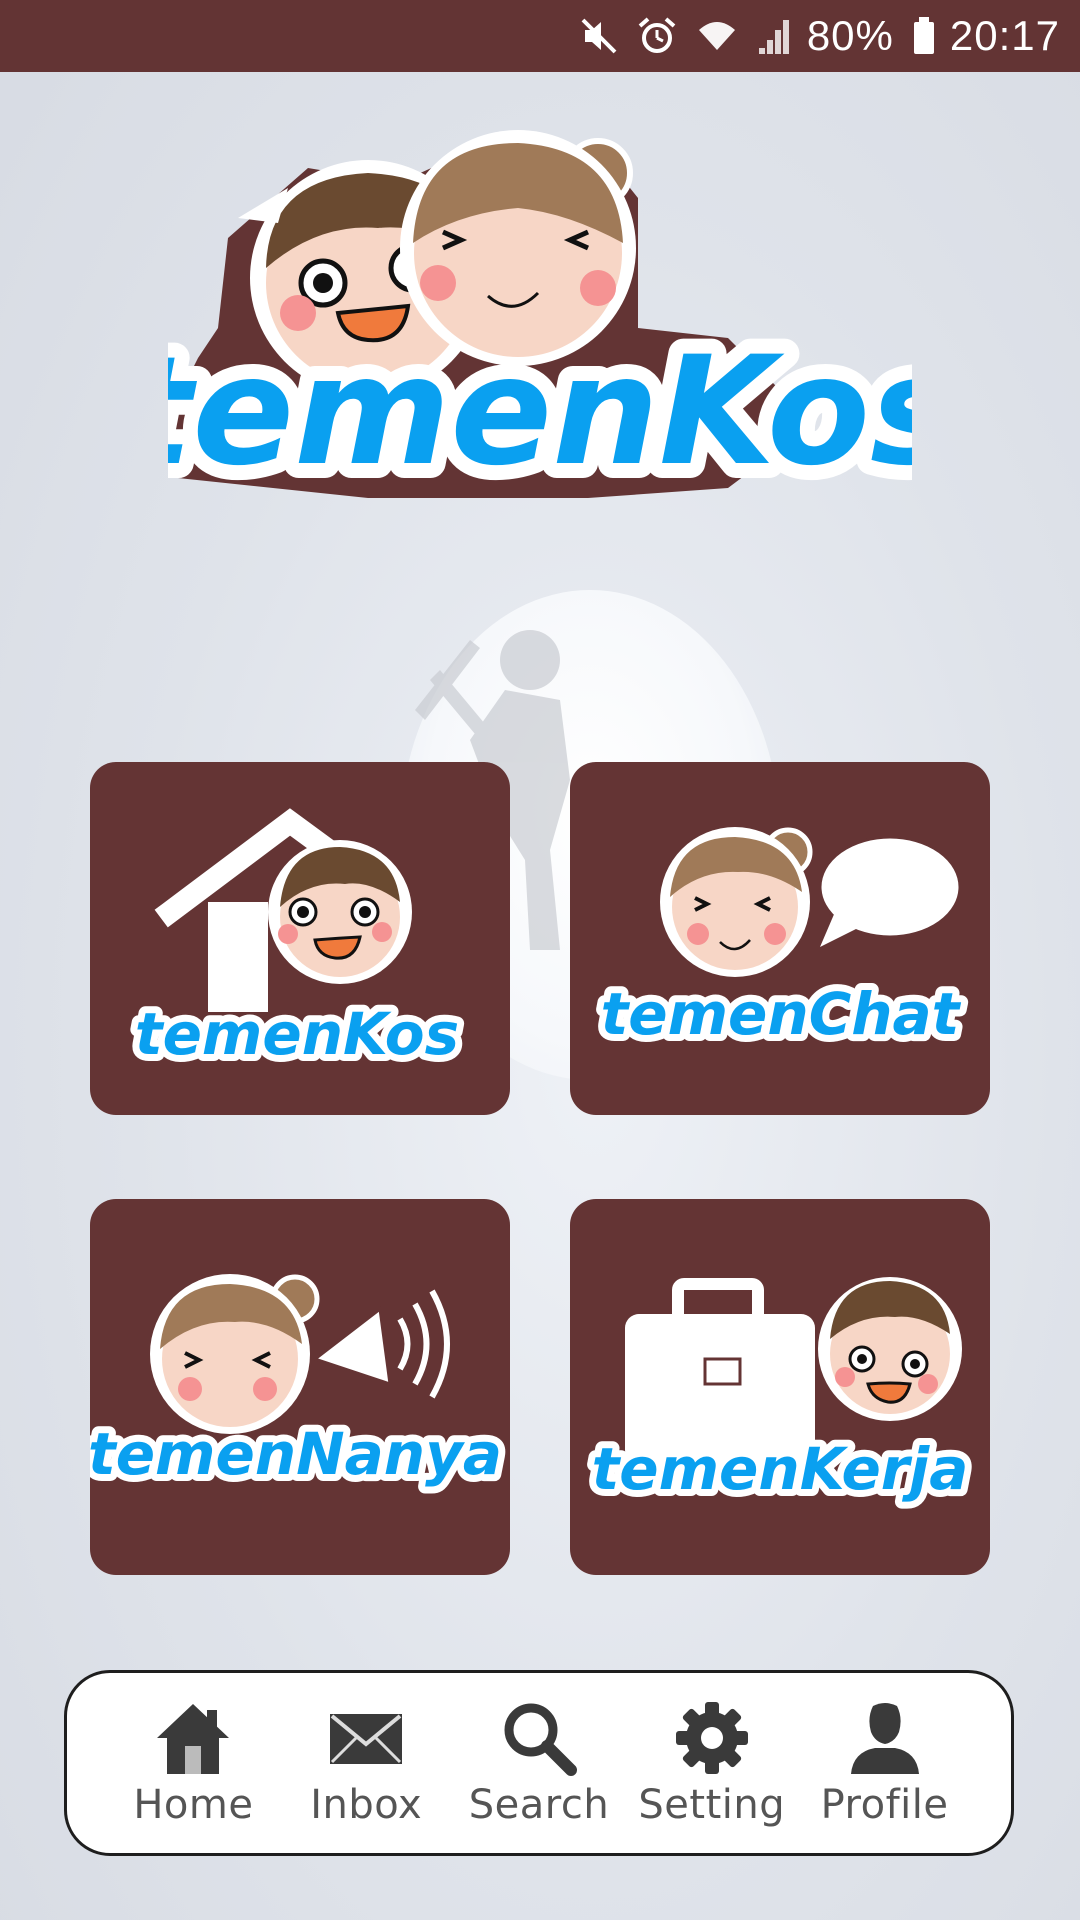 The width and height of the screenshot is (1080, 1920). I want to click on status-bar: 80% 20:17, so click(540, 36).